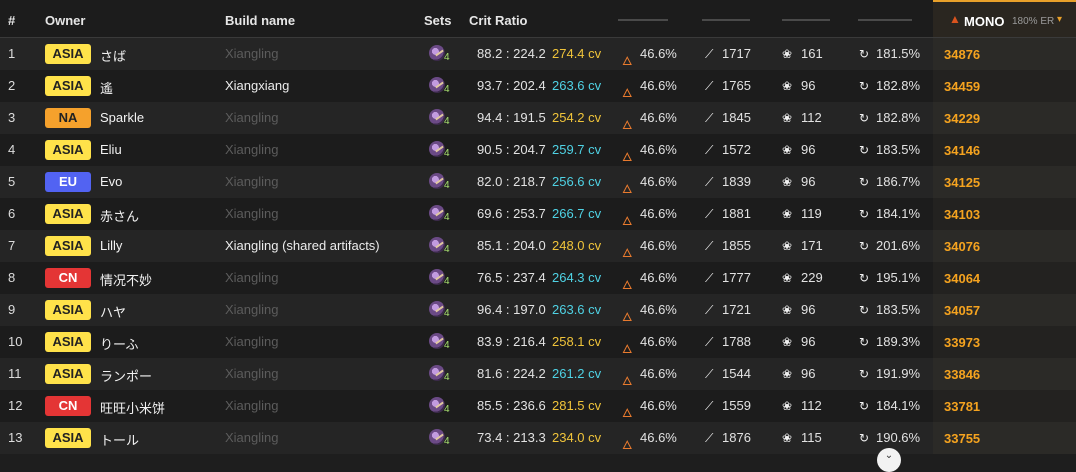  Describe the element at coordinates (126, 375) in the screenshot. I see `owner-link: ランポー` at that location.